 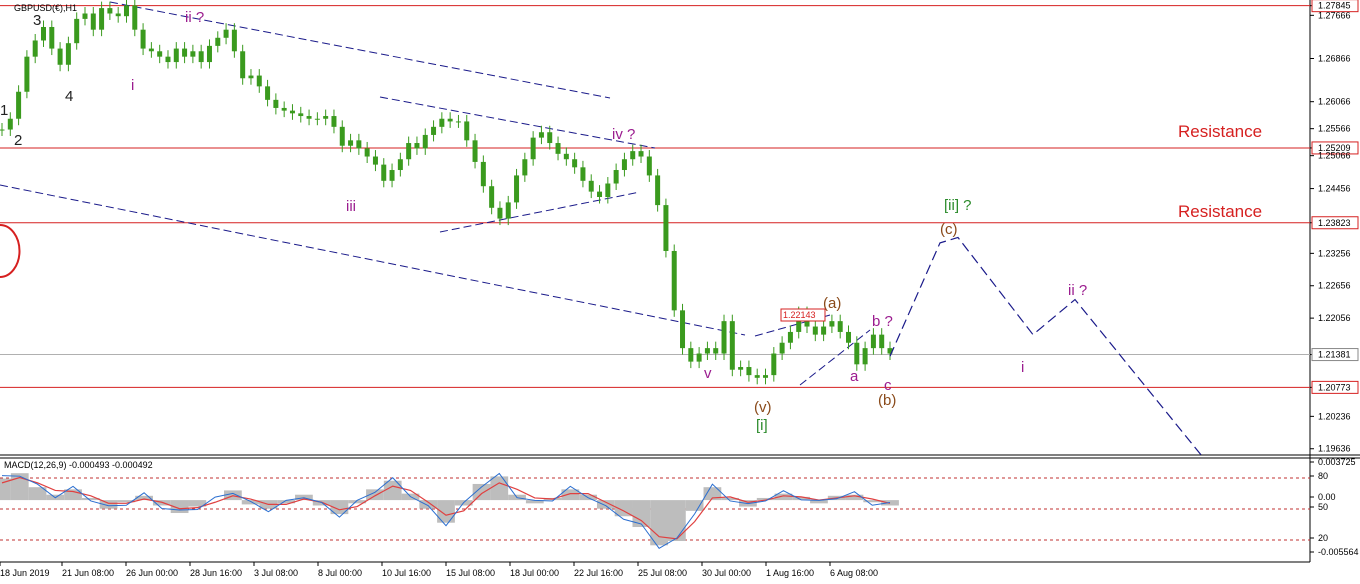 I want to click on wave-label-1: 2, so click(x=18, y=140).